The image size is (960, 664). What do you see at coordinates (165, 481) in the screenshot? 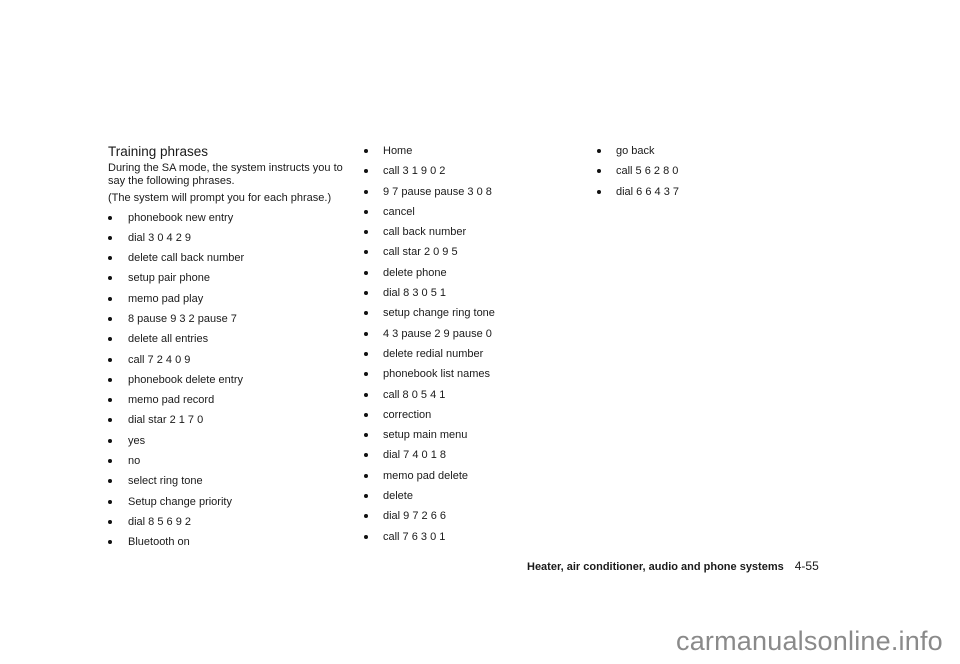
I see `phrase-text: select ring tone` at bounding box center [165, 481].